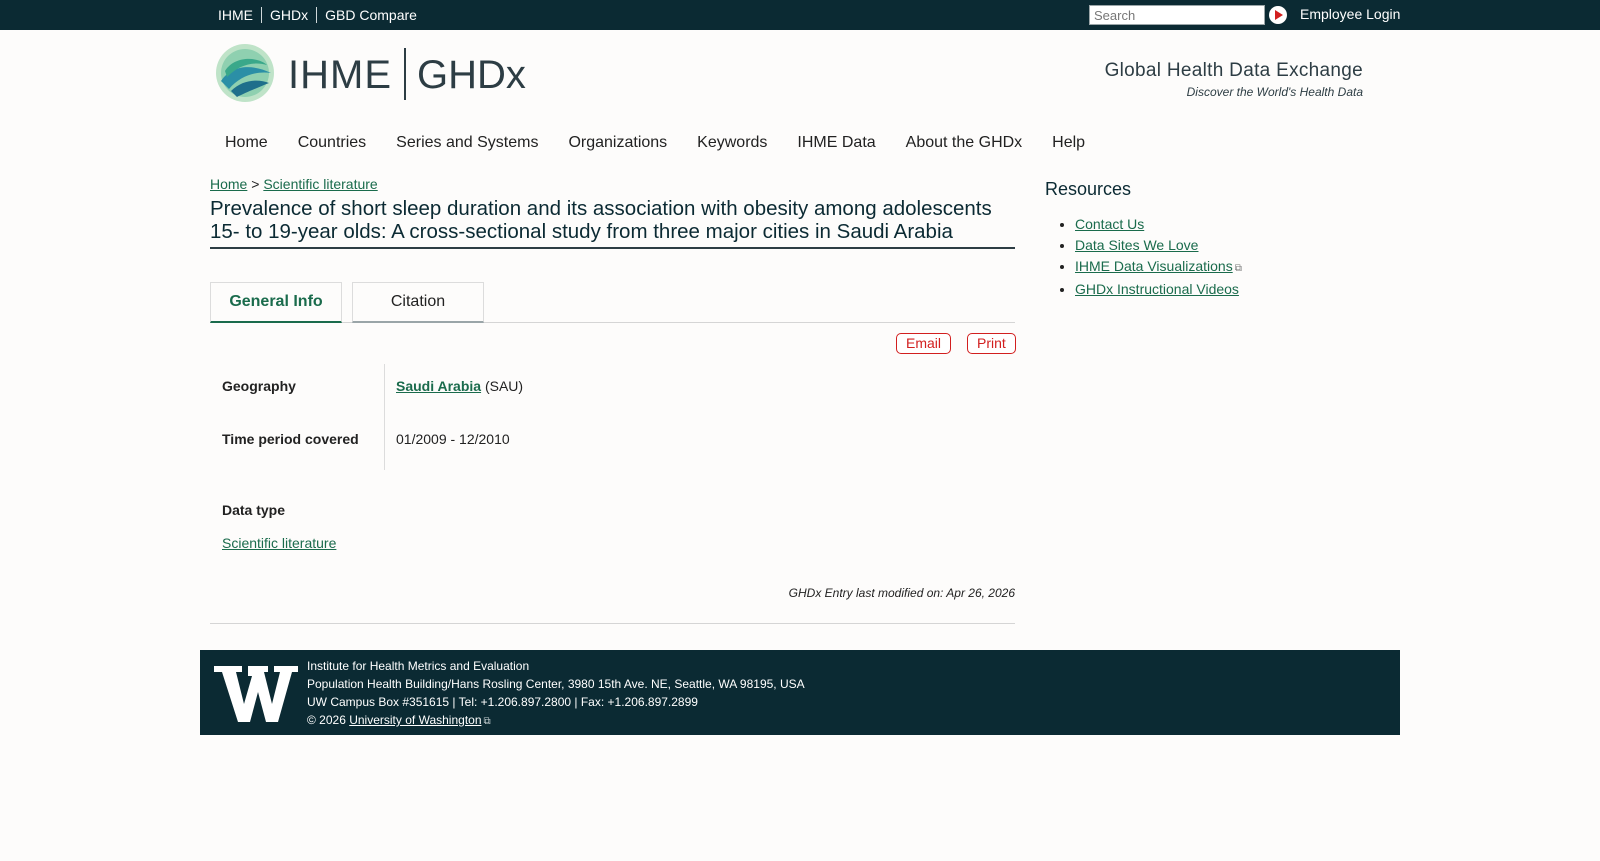 The height and width of the screenshot is (861, 1600). What do you see at coordinates (1158, 224) in the screenshot?
I see `list-item: Contact Us` at bounding box center [1158, 224].